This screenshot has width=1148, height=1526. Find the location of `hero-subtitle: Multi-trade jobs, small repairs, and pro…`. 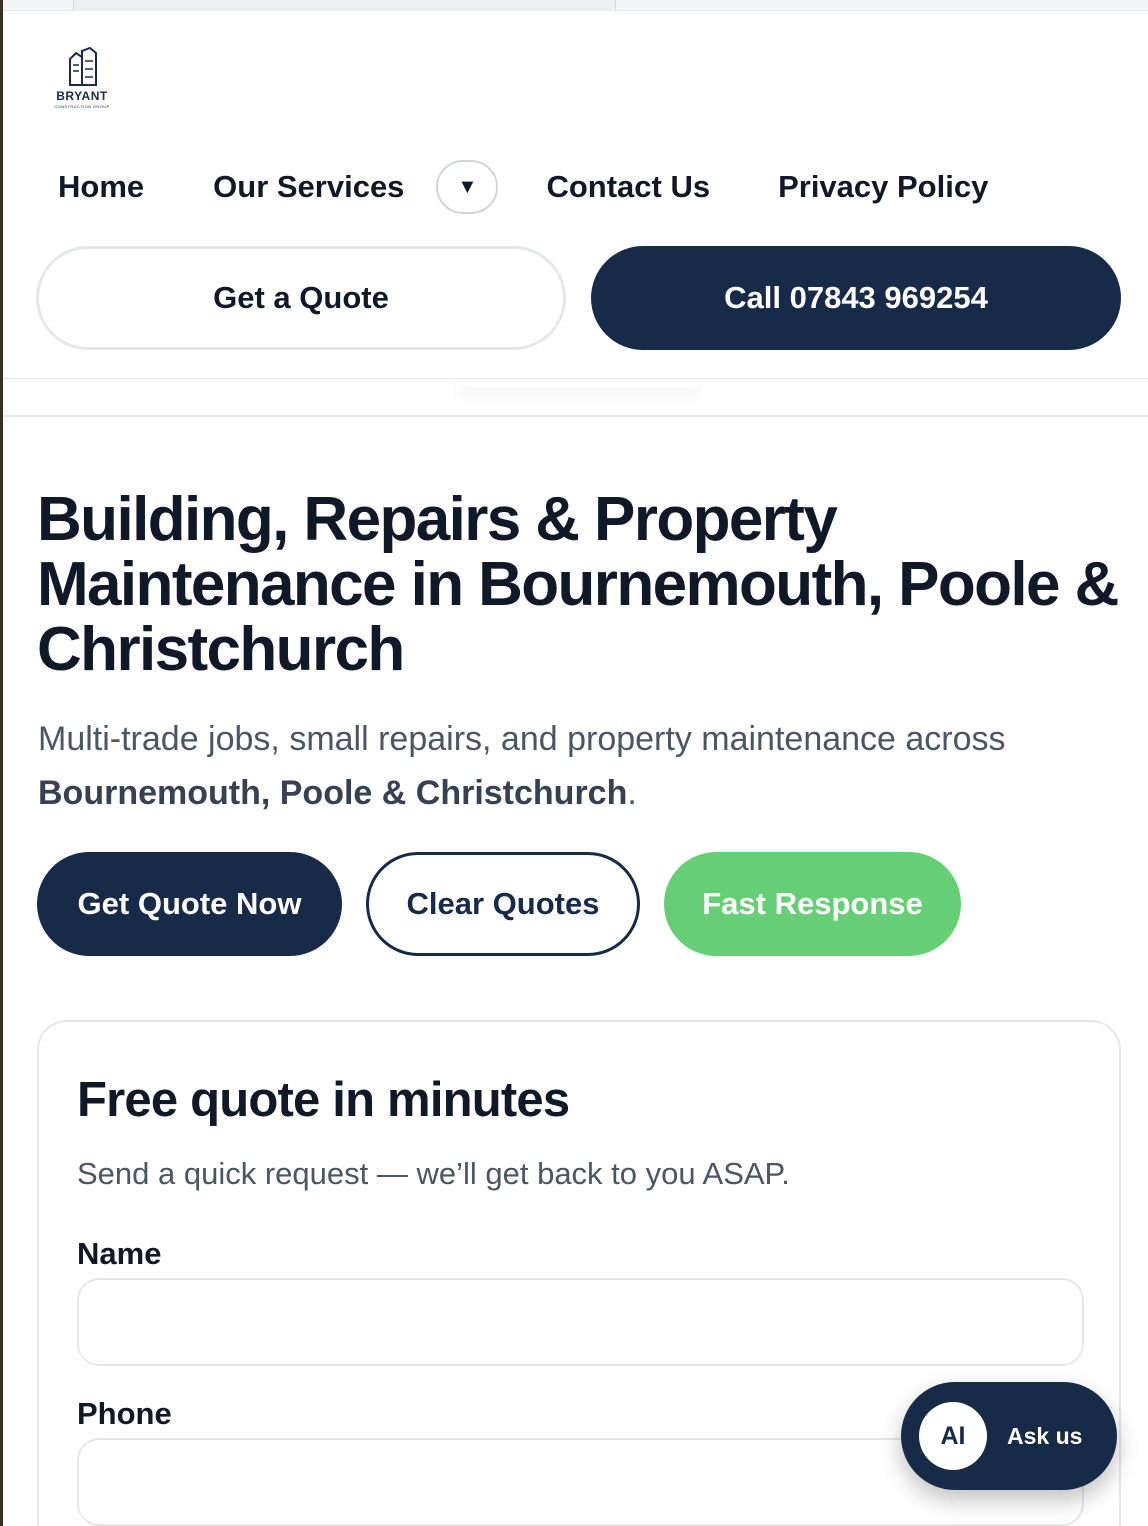

hero-subtitle: Multi-trade jobs, small repairs, and pro… is located at coordinates (578, 766).